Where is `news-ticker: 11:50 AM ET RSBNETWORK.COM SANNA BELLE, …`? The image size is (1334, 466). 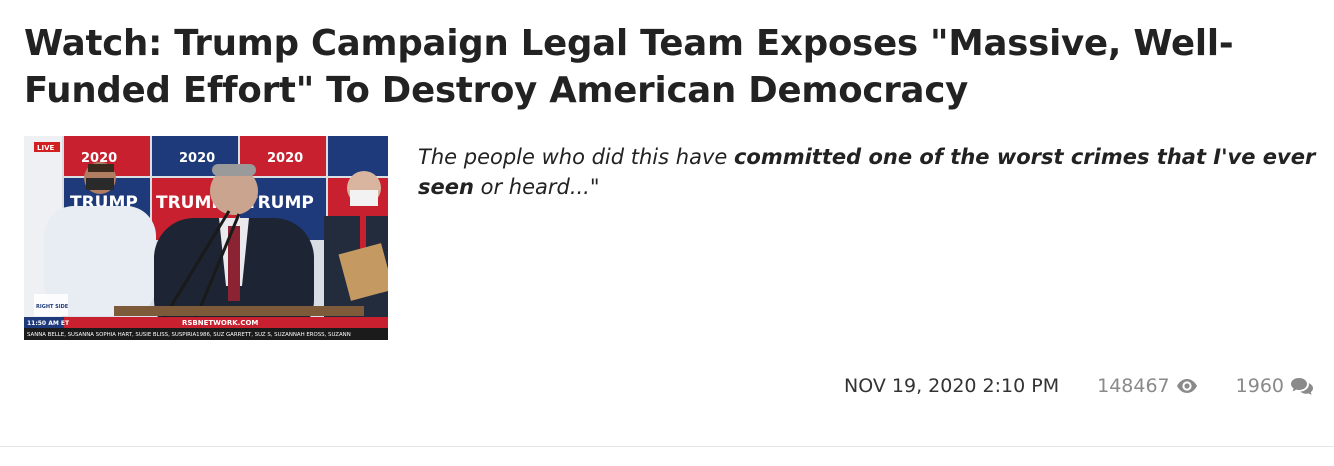 news-ticker: 11:50 AM ET RSBNETWORK.COM SANNA BELLE, … is located at coordinates (206, 328).